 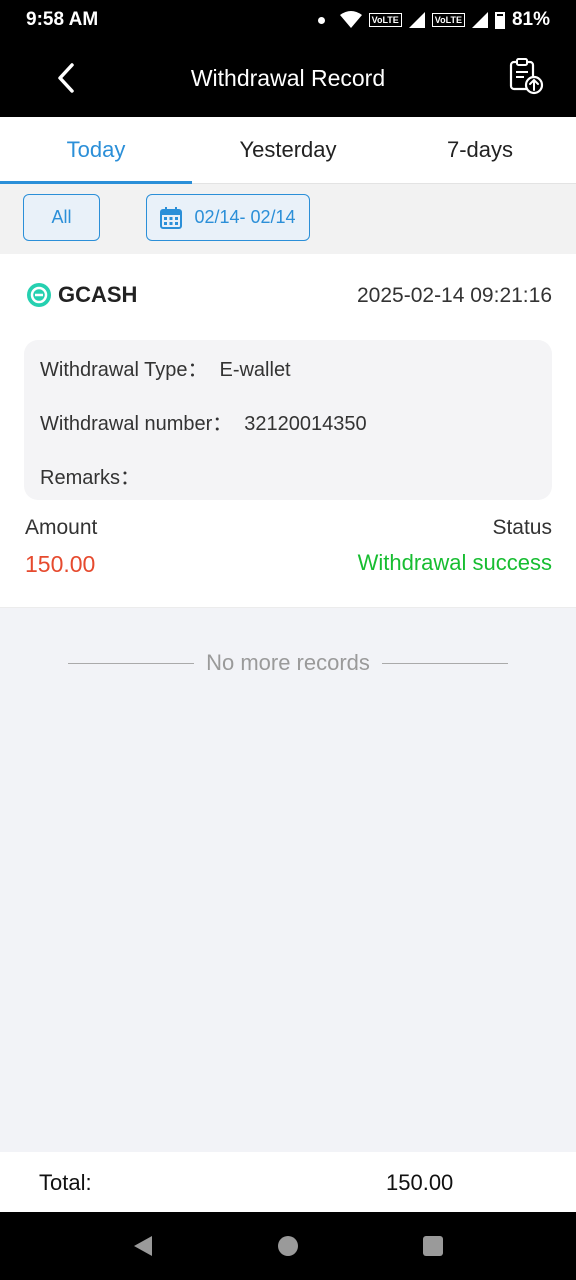 I want to click on status-time: 9:58 AM, so click(x=62, y=19).